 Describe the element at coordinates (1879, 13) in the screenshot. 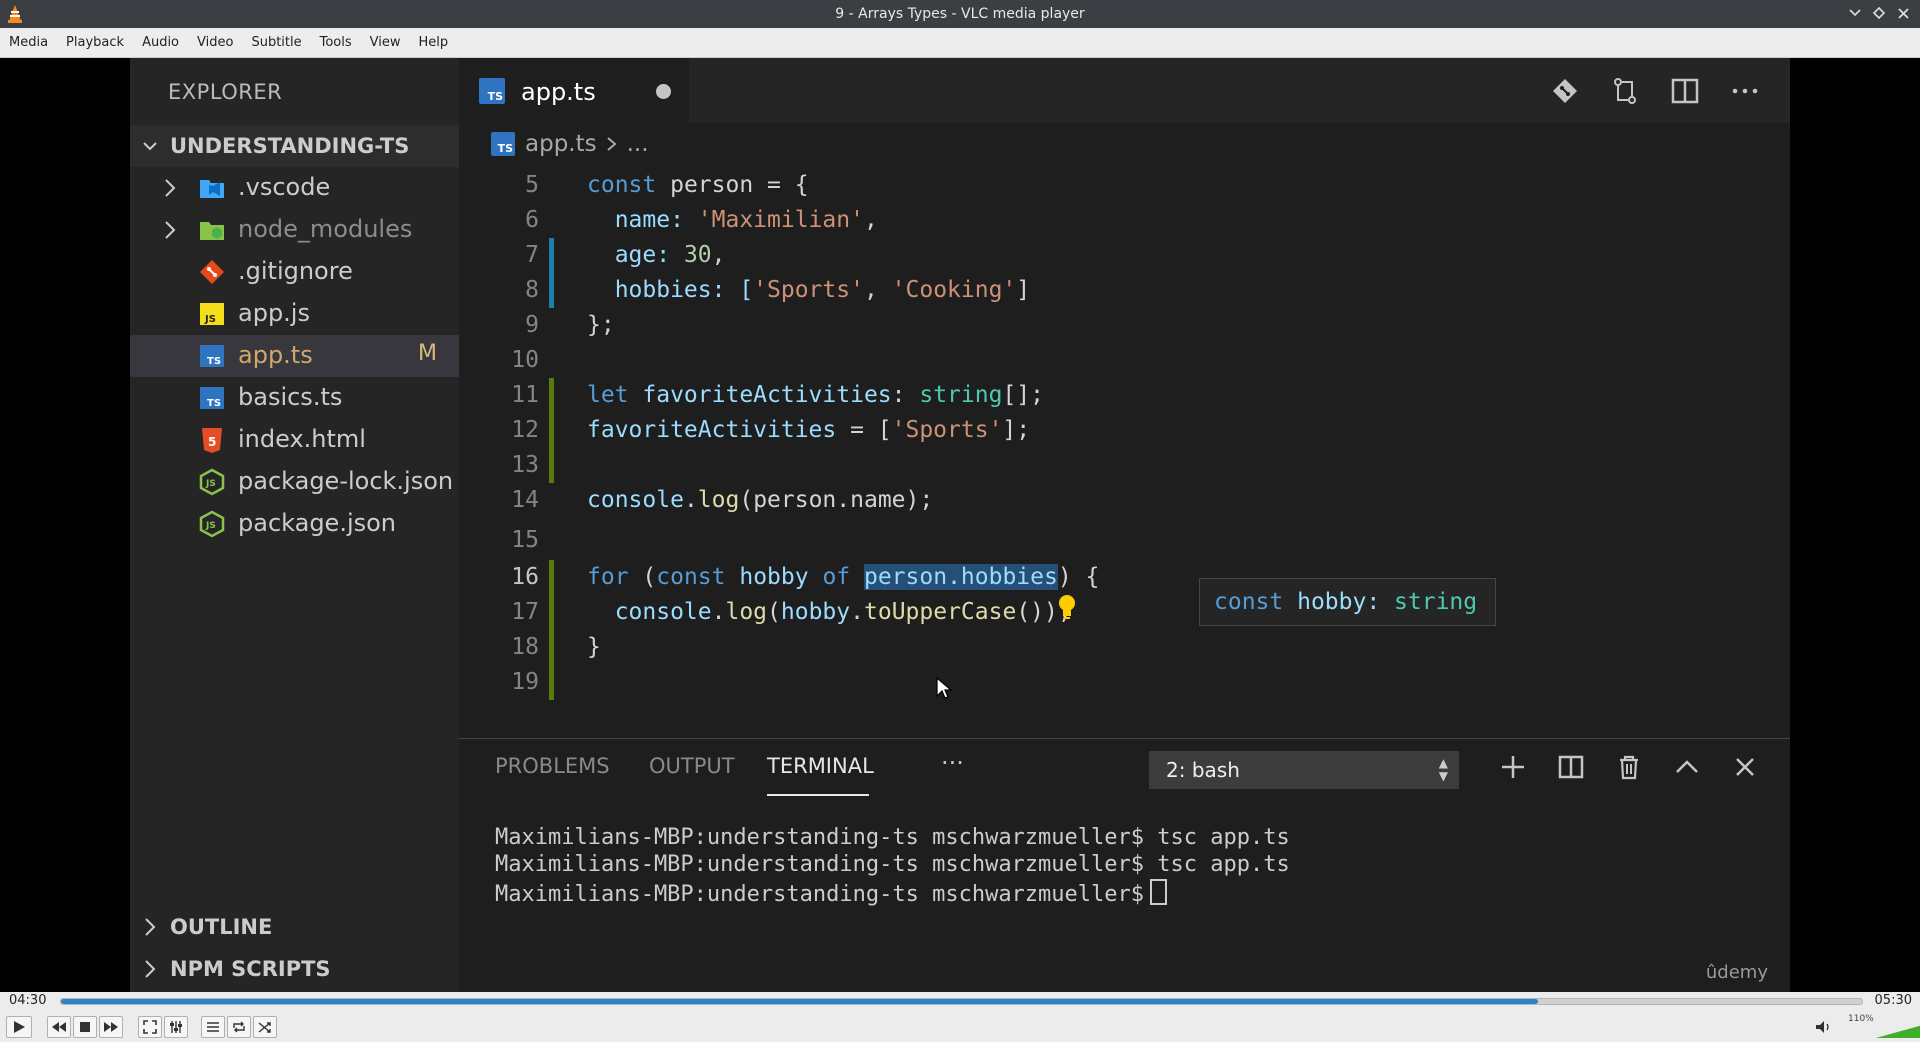

I see `maximize-button` at that location.